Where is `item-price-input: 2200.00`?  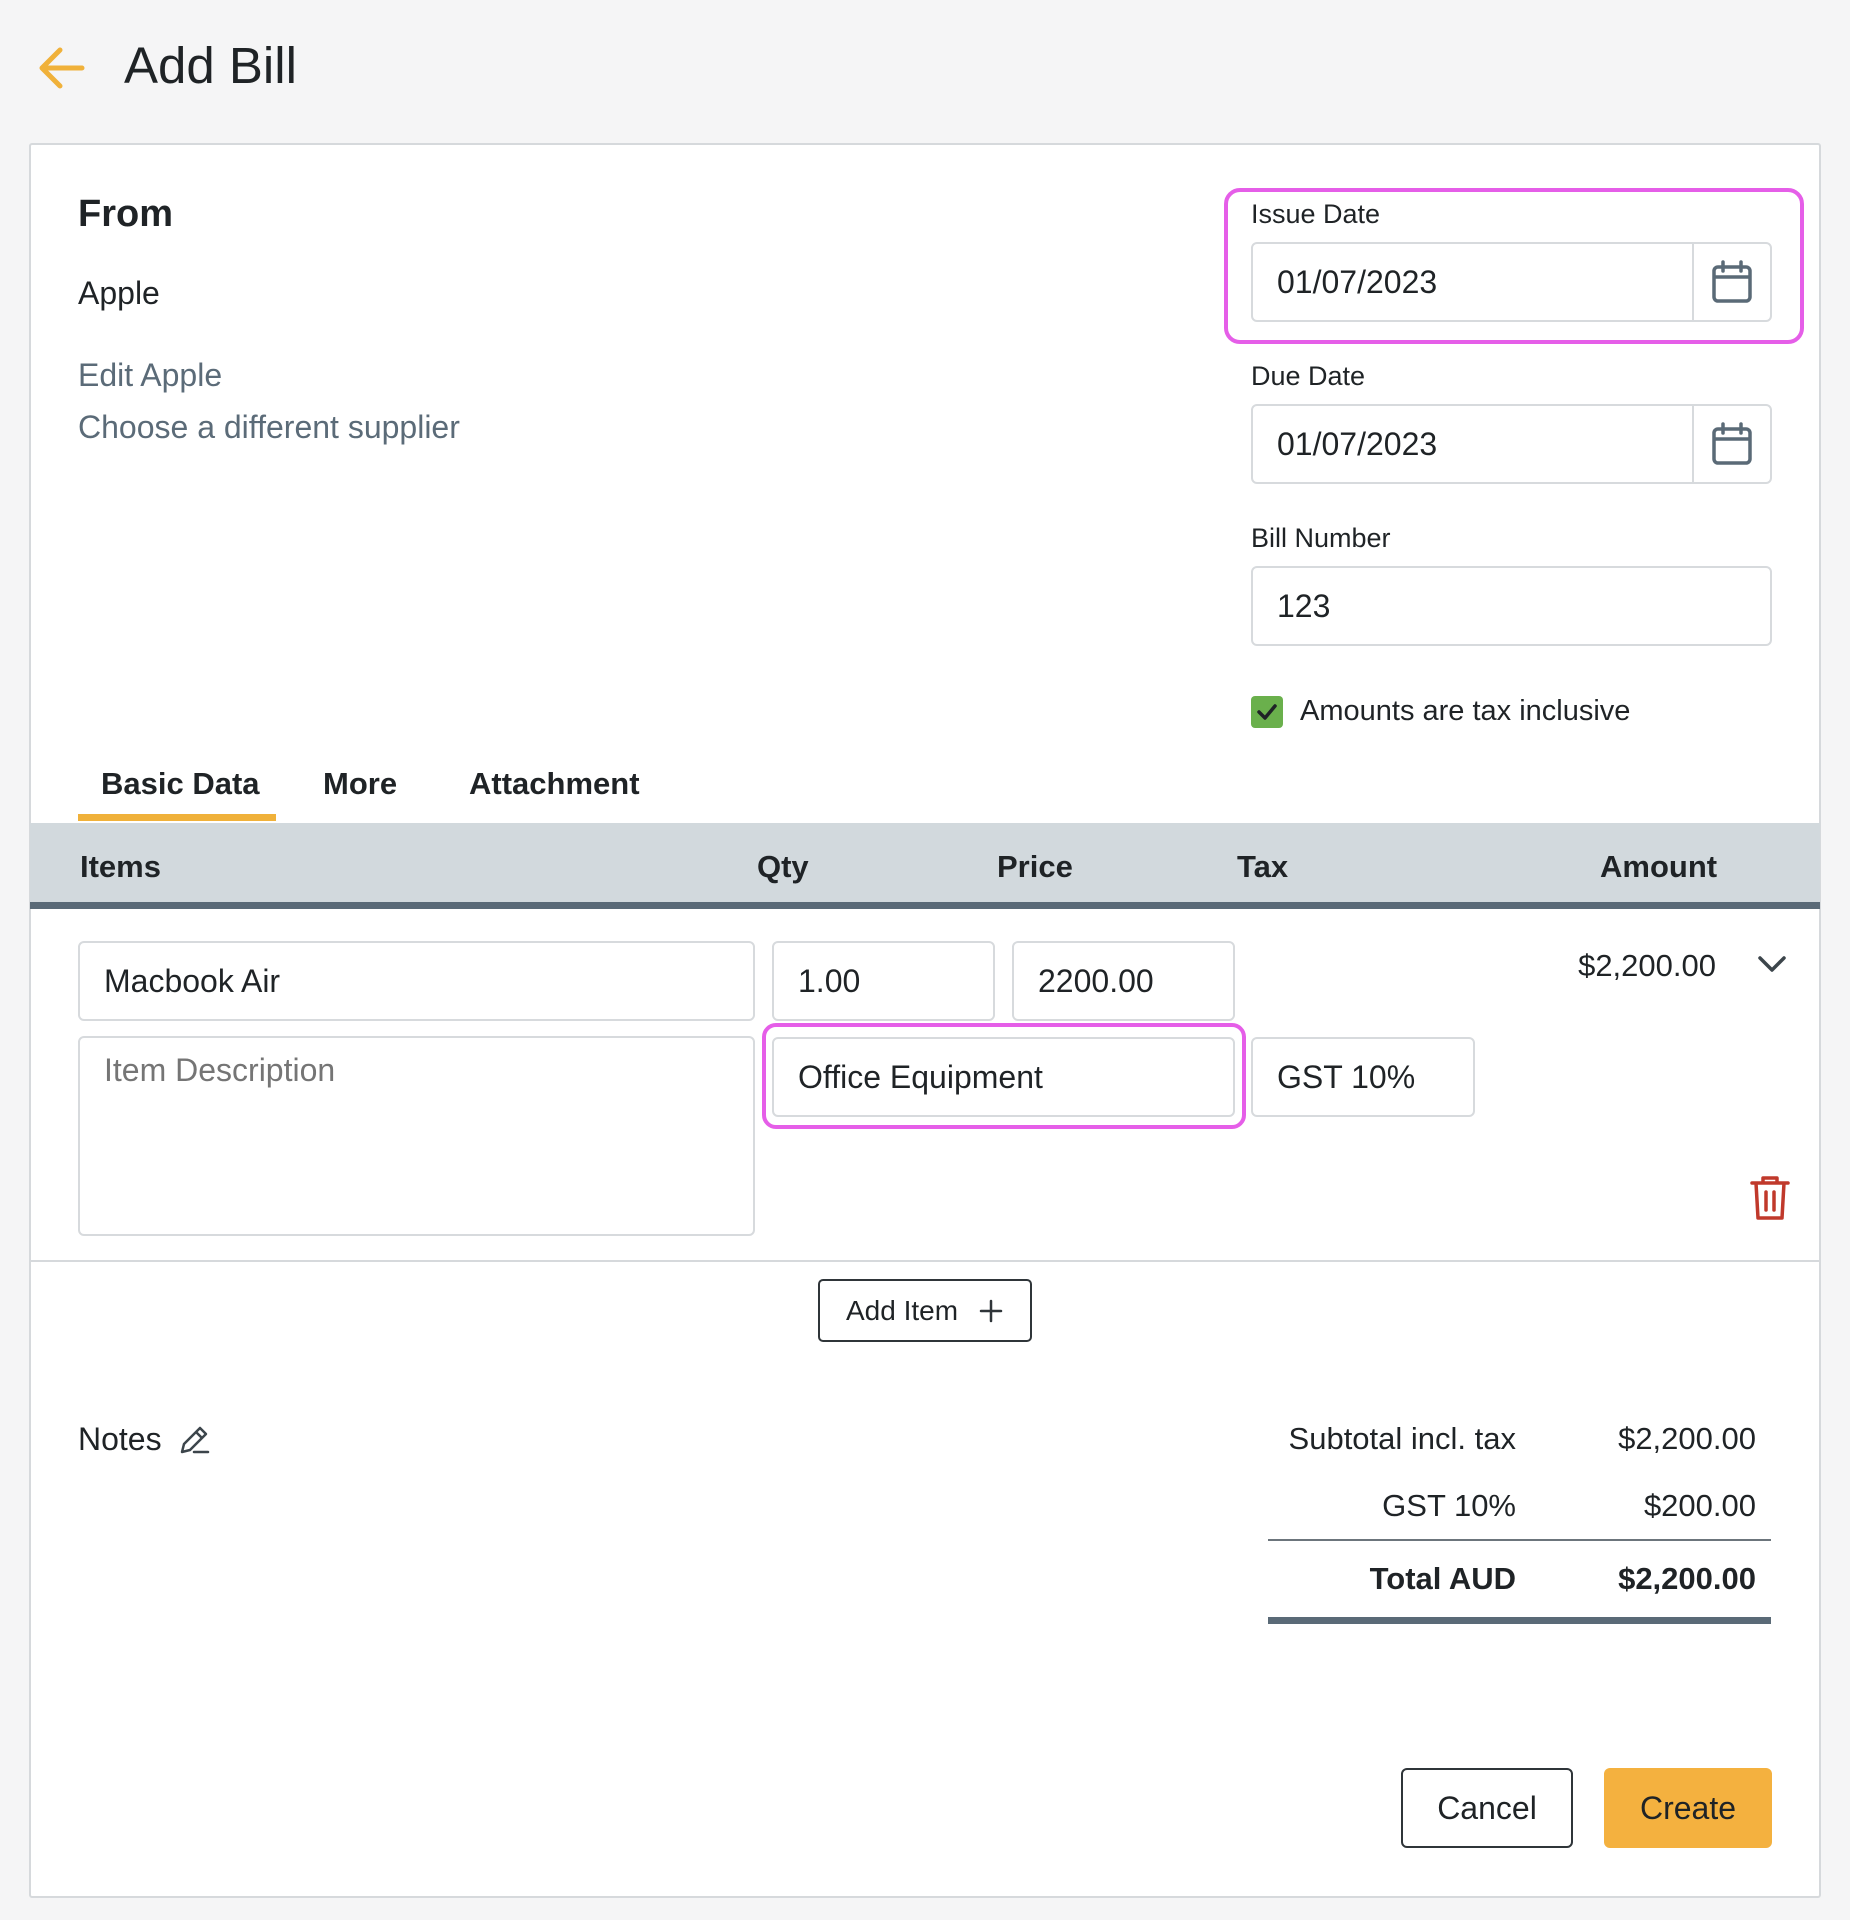 item-price-input: 2200.00 is located at coordinates (1123, 981).